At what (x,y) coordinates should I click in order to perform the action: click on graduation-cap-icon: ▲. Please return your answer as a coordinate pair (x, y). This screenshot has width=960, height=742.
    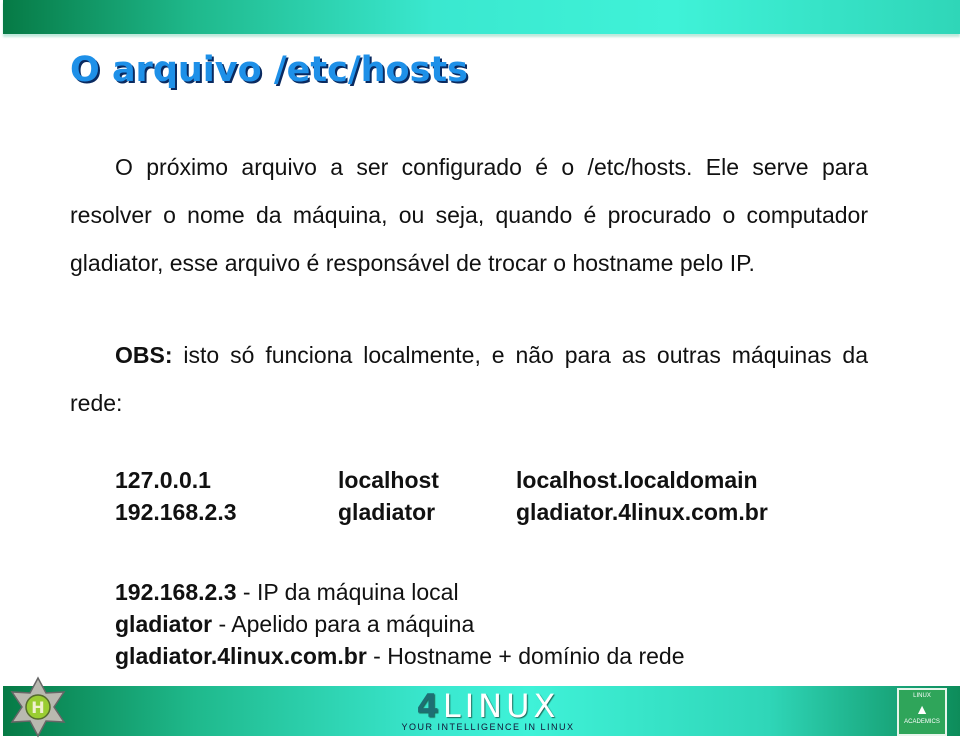
    Looking at the image, I should click on (922, 709).